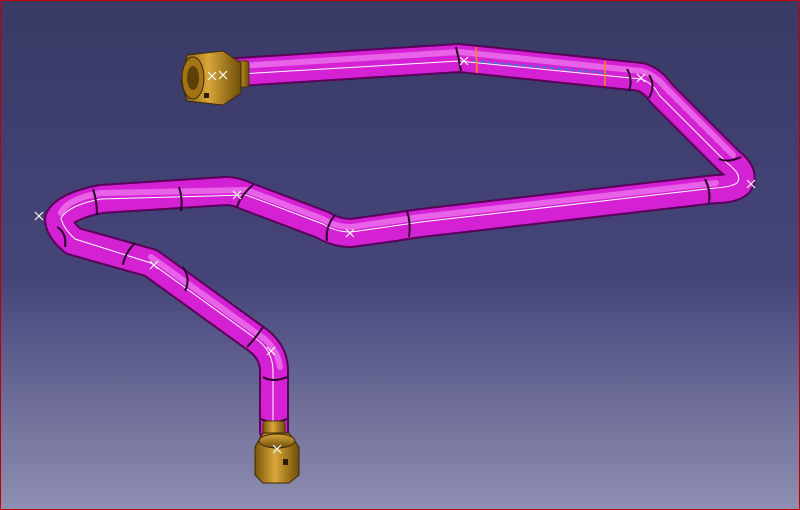  Describe the element at coordinates (476, 60) in the screenshot. I see `segment-marker` at that location.